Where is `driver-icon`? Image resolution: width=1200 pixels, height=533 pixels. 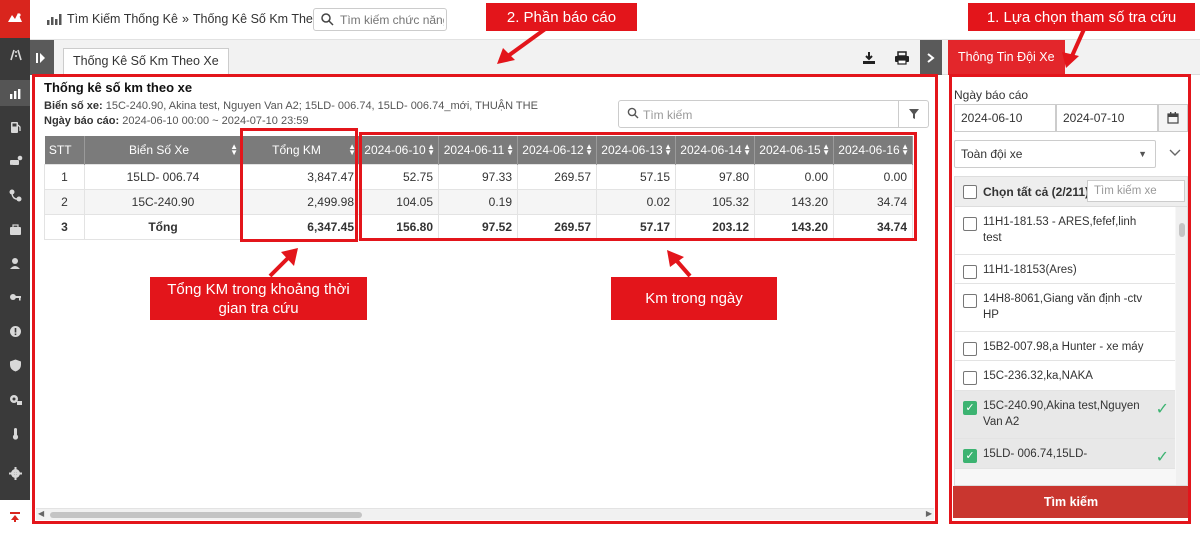 driver-icon is located at coordinates (15, 263).